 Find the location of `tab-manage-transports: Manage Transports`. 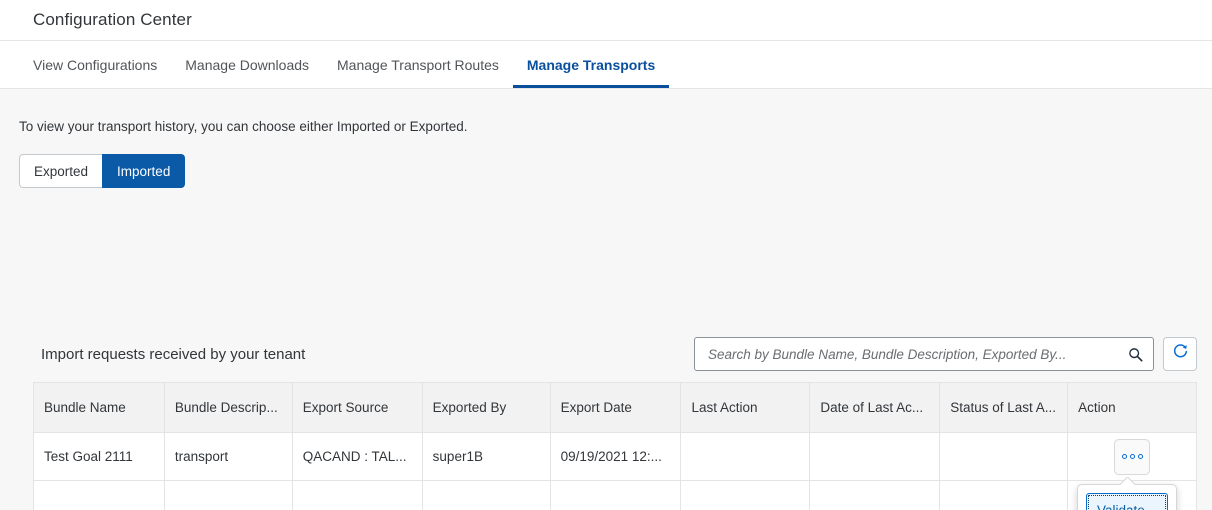

tab-manage-transports: Manage Transports is located at coordinates (591, 64).